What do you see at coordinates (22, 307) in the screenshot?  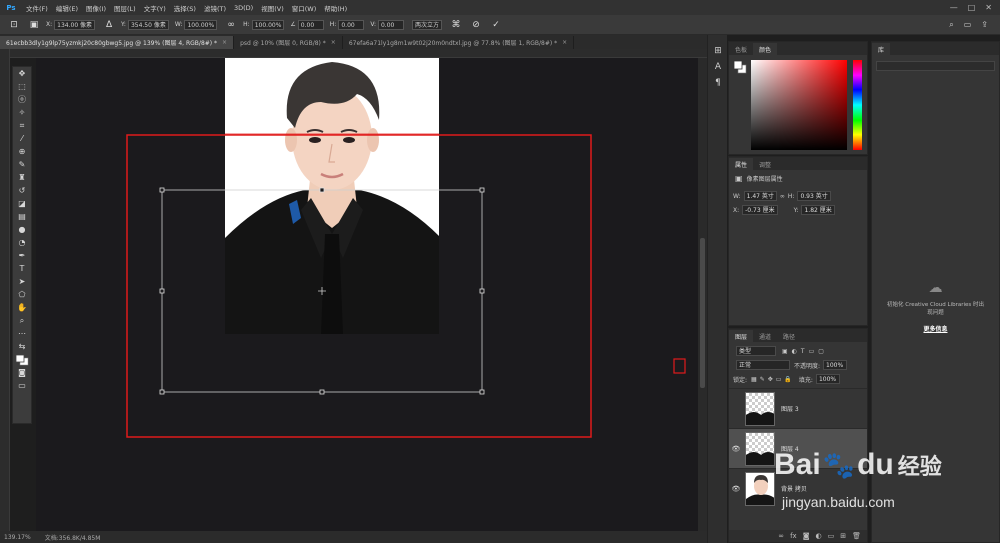 I see `hand-tool-icon: ✋` at bounding box center [22, 307].